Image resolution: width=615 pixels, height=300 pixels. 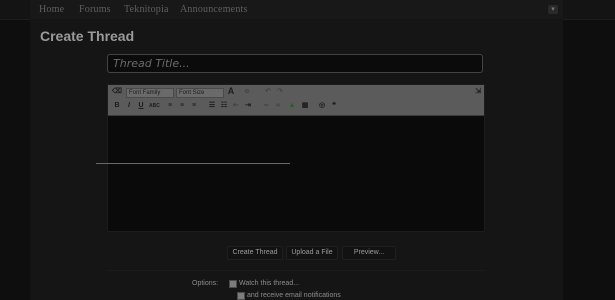 What do you see at coordinates (117, 92) in the screenshot?
I see `eraser-icon: ⌫` at bounding box center [117, 92].